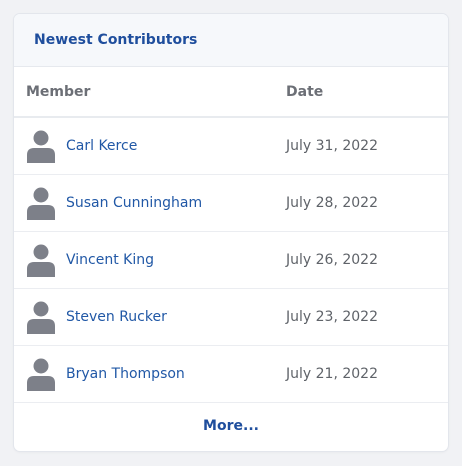 This screenshot has height=466, width=462. What do you see at coordinates (332, 374) in the screenshot?
I see `date-cell: July 21, 2022` at bounding box center [332, 374].